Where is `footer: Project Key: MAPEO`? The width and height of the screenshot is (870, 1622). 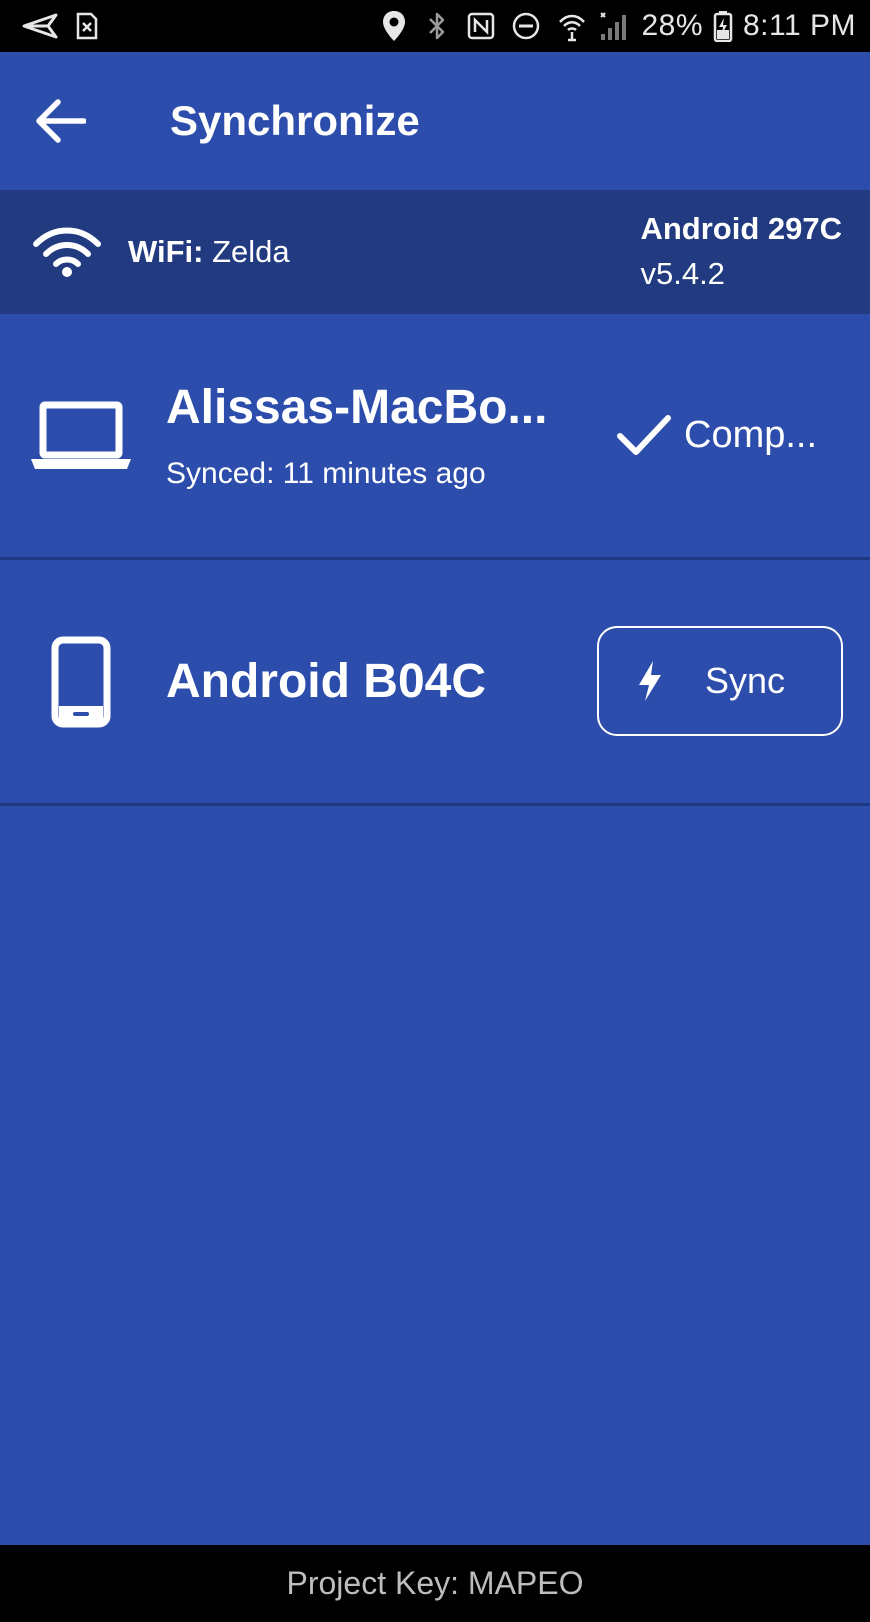 footer: Project Key: MAPEO is located at coordinates (435, 1583).